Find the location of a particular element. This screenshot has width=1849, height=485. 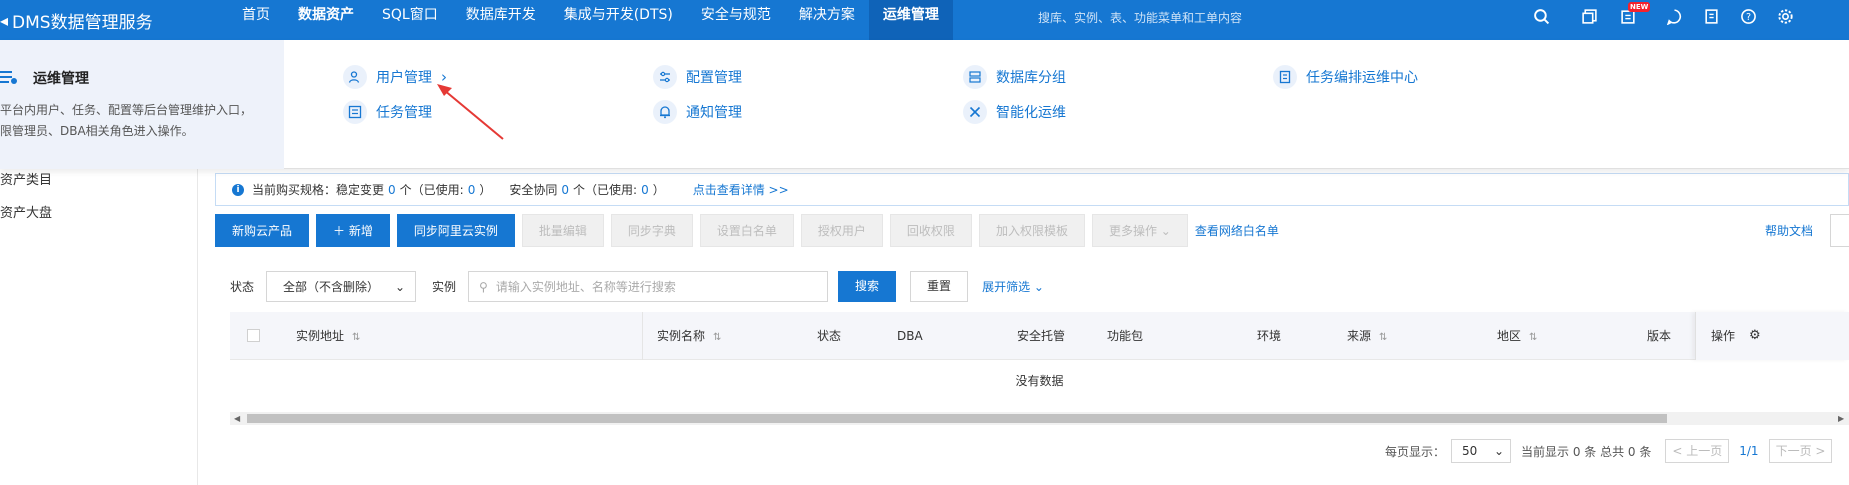

nav-sql-window: SQL窗口 is located at coordinates (410, 20).